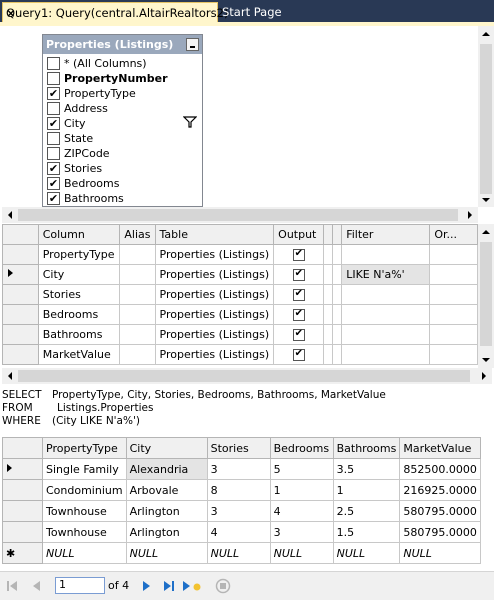  I want to click on results-row: Condominium Arbovale 8 1 1 216925.0000, so click(241, 490).